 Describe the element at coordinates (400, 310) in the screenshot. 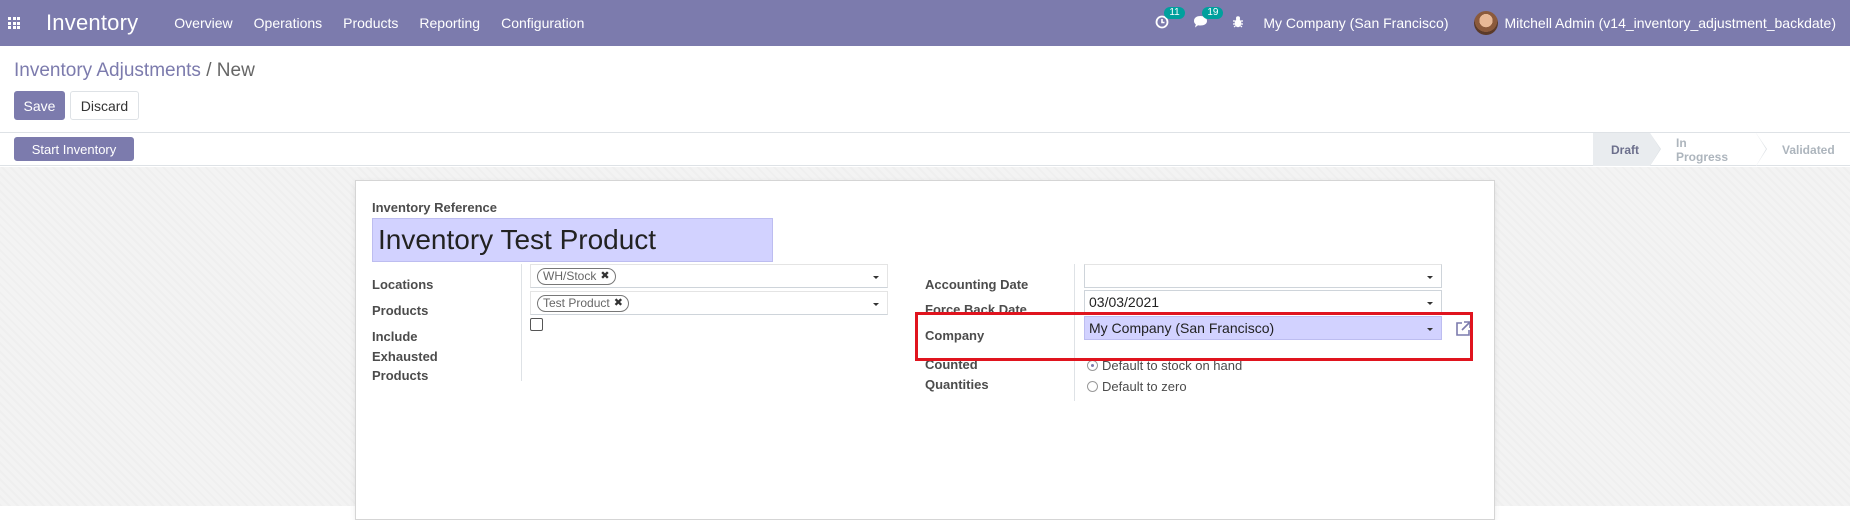

I see `products-label: Products` at that location.